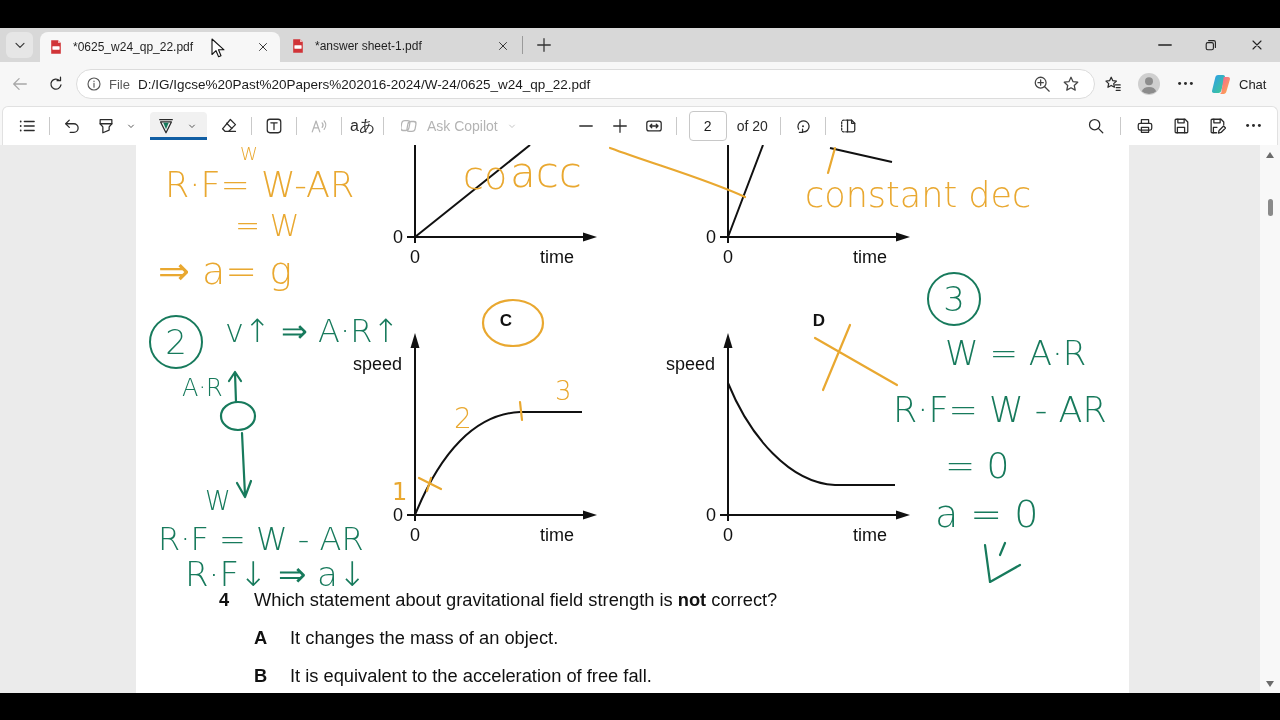 This screenshot has width=1280, height=720. Describe the element at coordinates (202, 388) in the screenshot. I see `handwritten-note: A·R` at that location.